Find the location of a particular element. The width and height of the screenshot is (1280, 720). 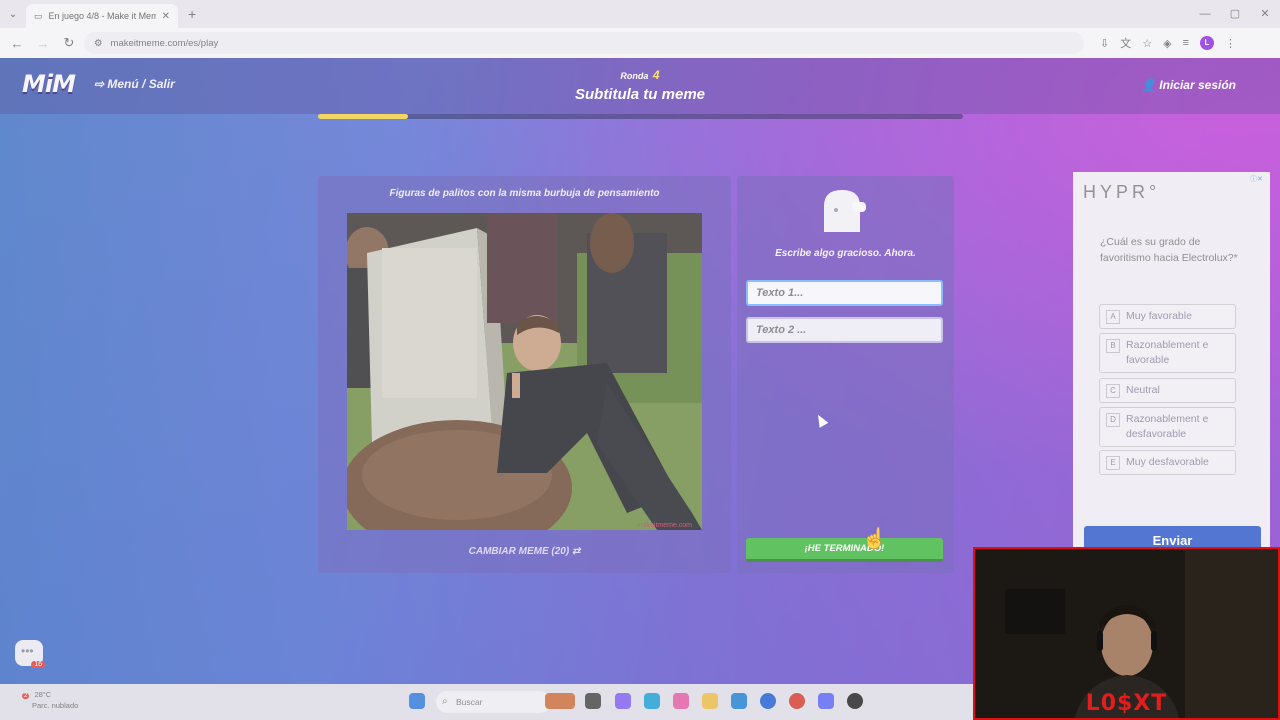

site-info-icon: ⚙ is located at coordinates (98, 43).